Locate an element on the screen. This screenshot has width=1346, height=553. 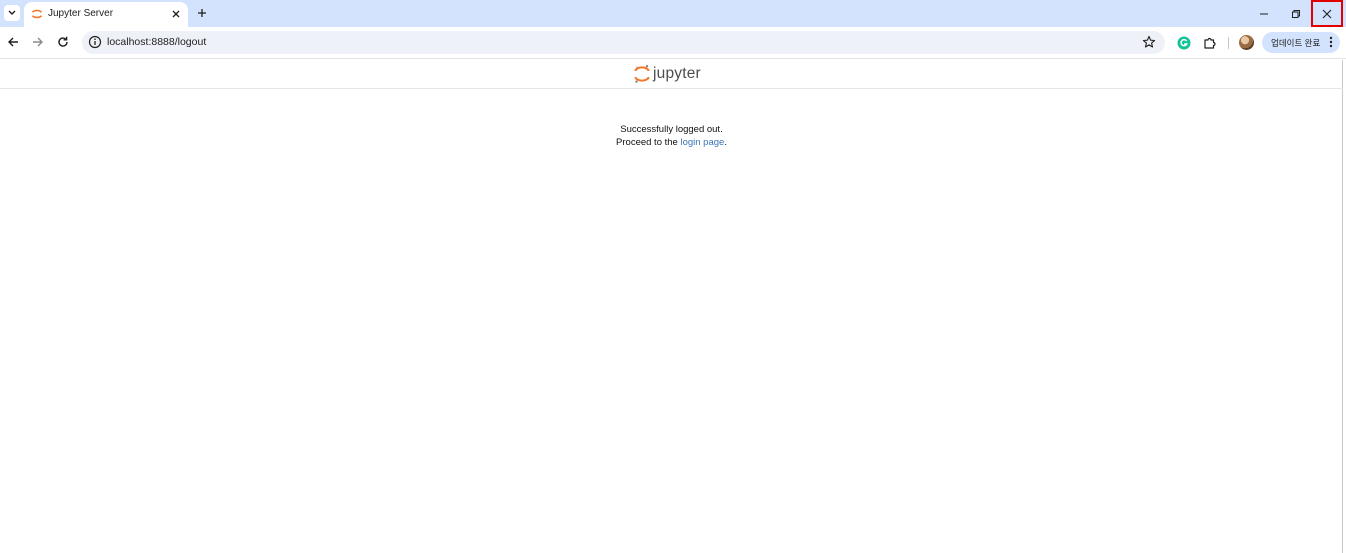
jupyter-logo-icon is located at coordinates (642, 74).